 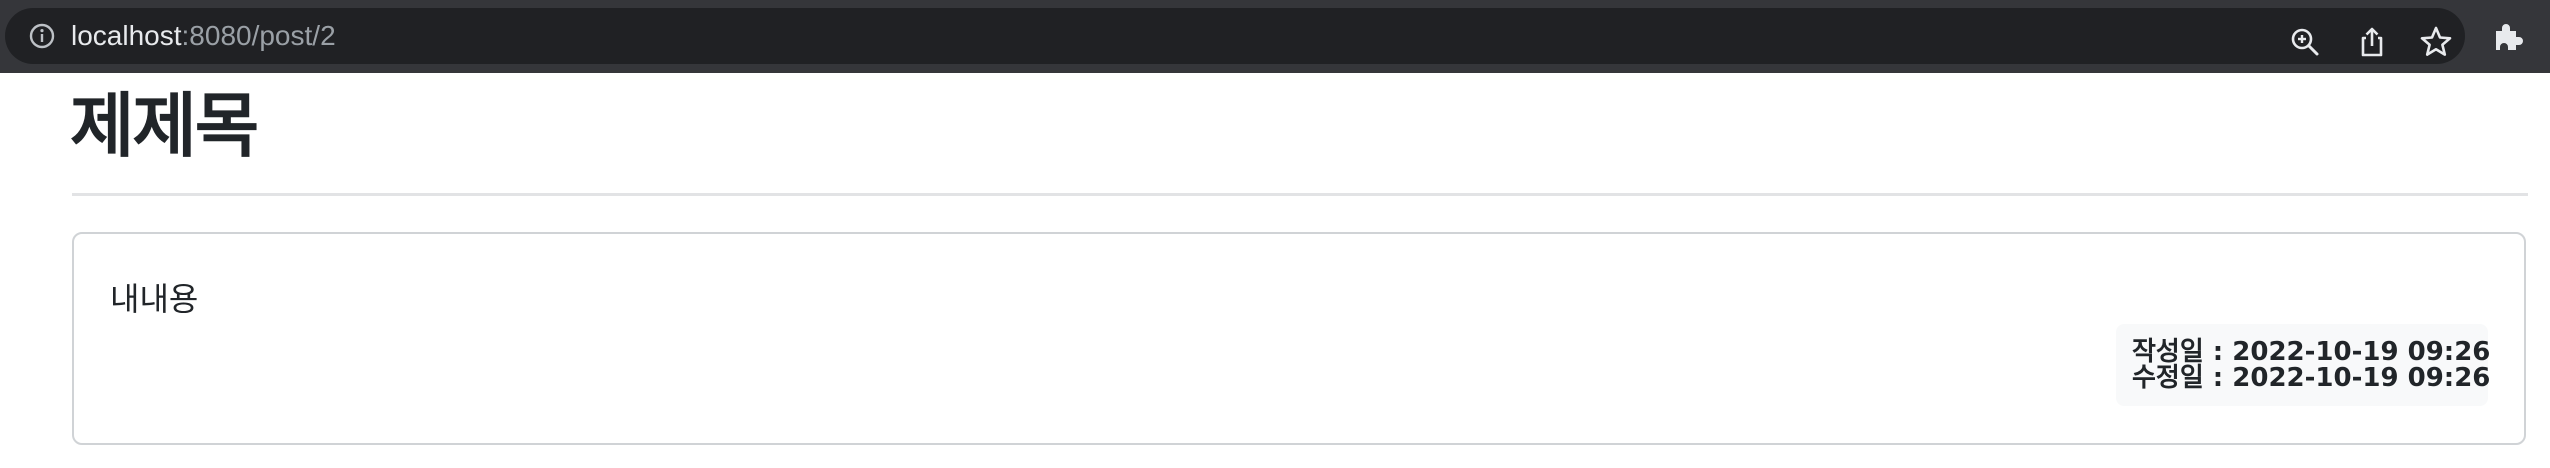 I want to click on bookmark-star-icon, so click(x=2436, y=42).